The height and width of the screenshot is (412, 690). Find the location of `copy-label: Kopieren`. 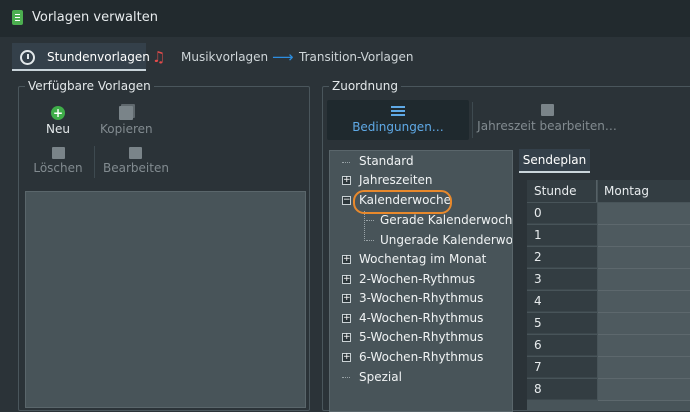

copy-label: Kopieren is located at coordinates (126, 129).